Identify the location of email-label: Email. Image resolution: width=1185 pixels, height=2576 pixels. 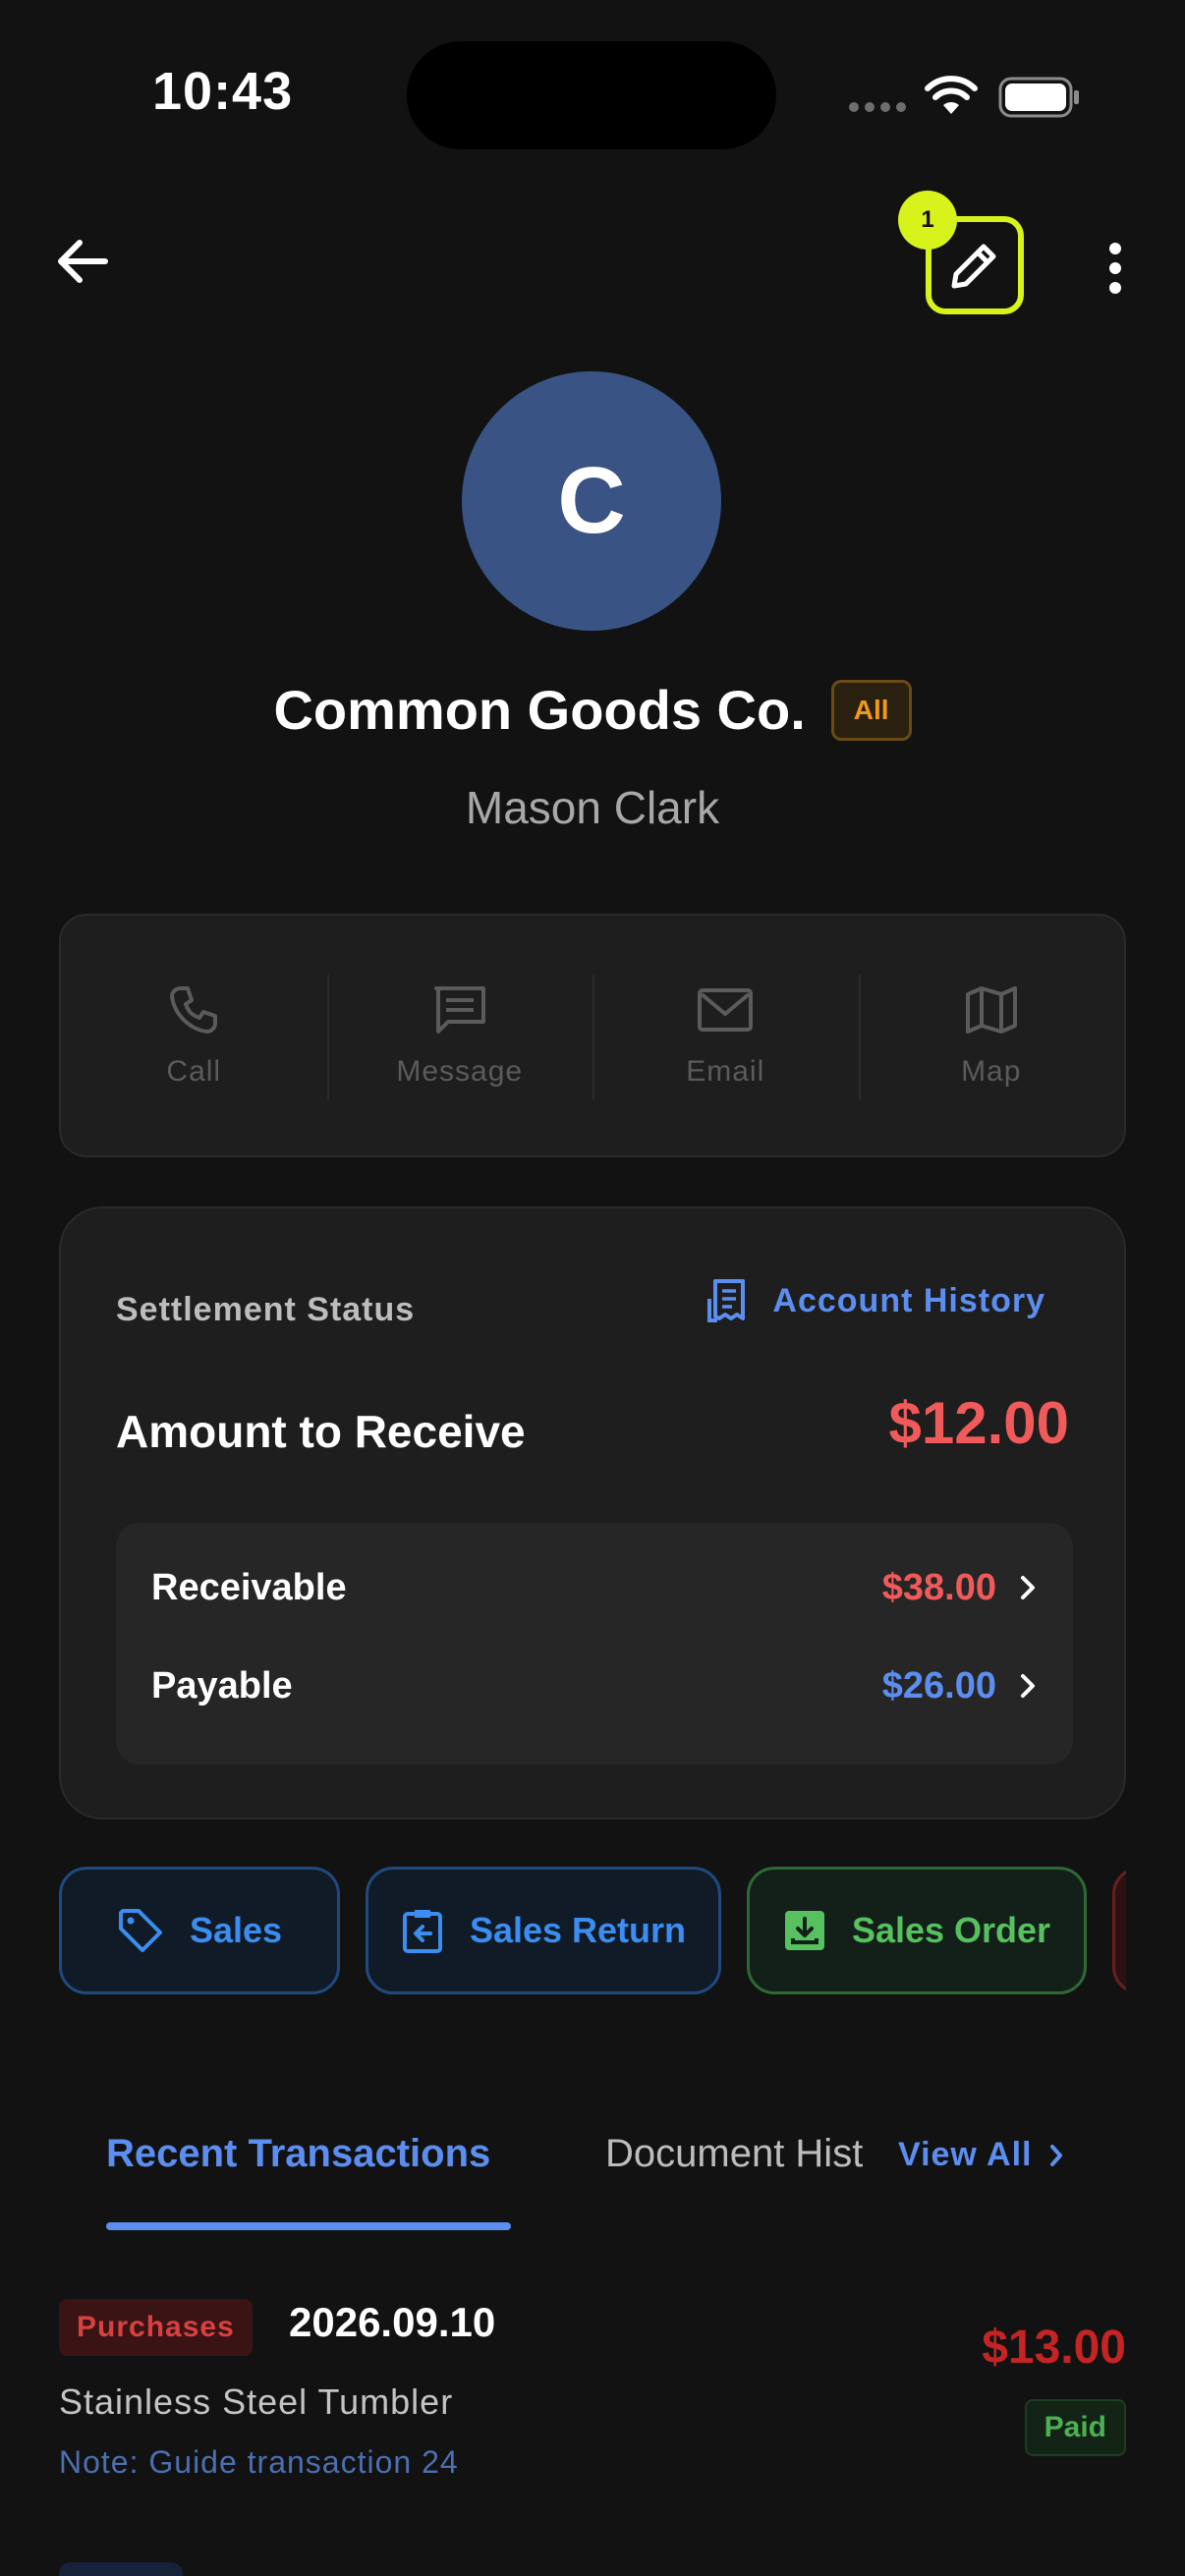
(726, 1071).